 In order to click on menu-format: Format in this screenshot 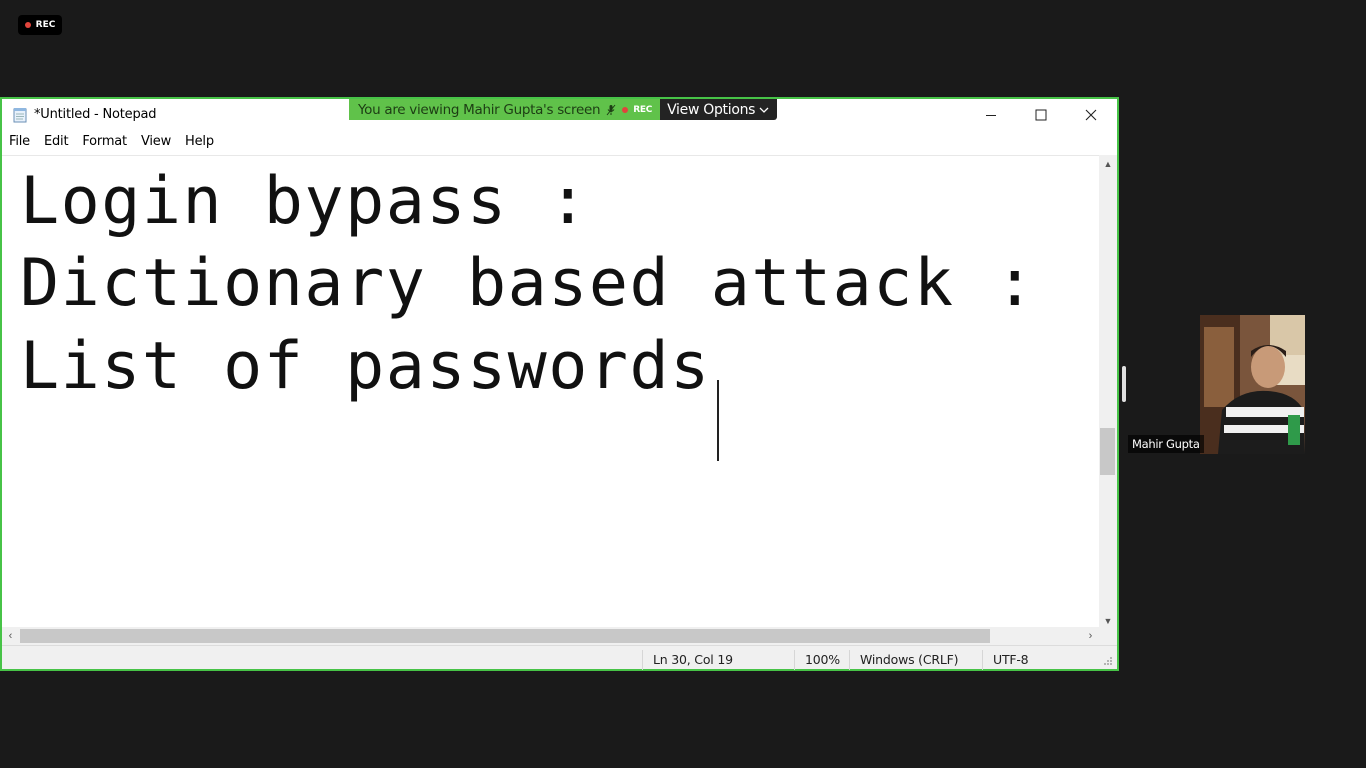, I will do `click(104, 142)`.